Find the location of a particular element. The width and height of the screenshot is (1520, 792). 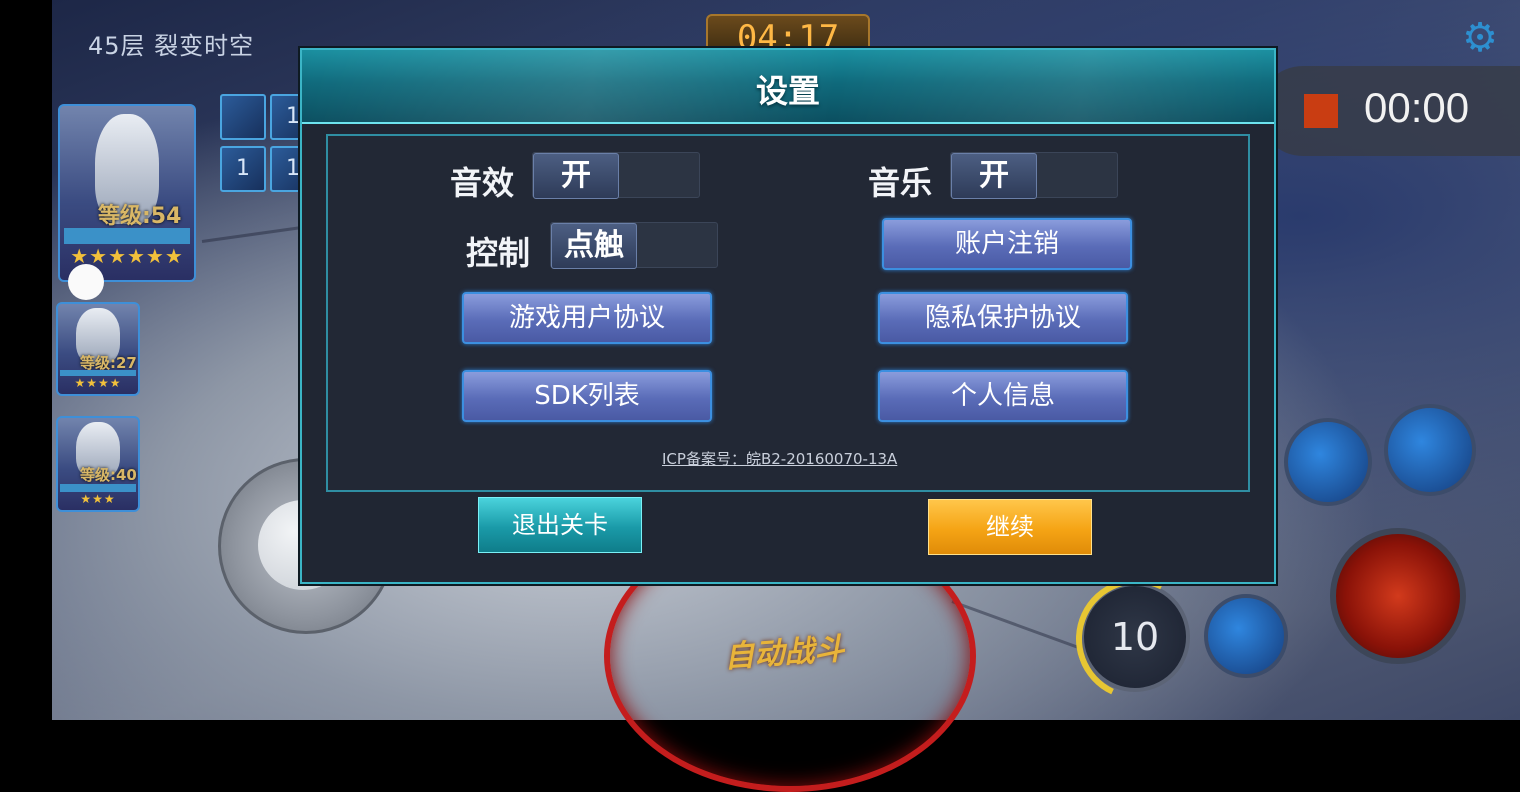

floor-label: 45层 裂变时空 is located at coordinates (171, 46).